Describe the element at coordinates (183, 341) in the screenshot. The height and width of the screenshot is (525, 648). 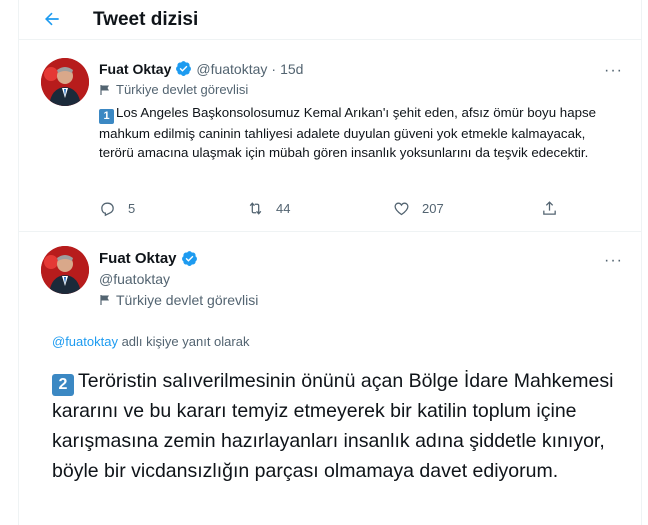
I see `reply-suffix: adlı kişiye yanıt olarak` at that location.